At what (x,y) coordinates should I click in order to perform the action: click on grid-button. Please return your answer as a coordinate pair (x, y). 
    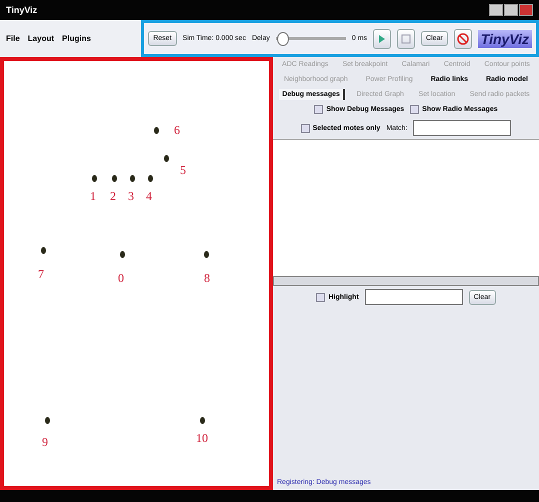
    Looking at the image, I should click on (406, 38).